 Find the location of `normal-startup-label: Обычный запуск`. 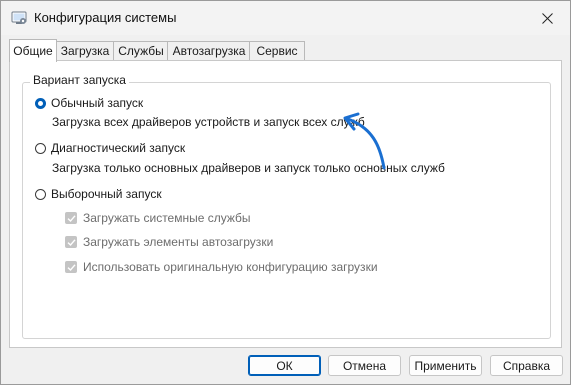

normal-startup-label: Обычный запуск is located at coordinates (97, 103).